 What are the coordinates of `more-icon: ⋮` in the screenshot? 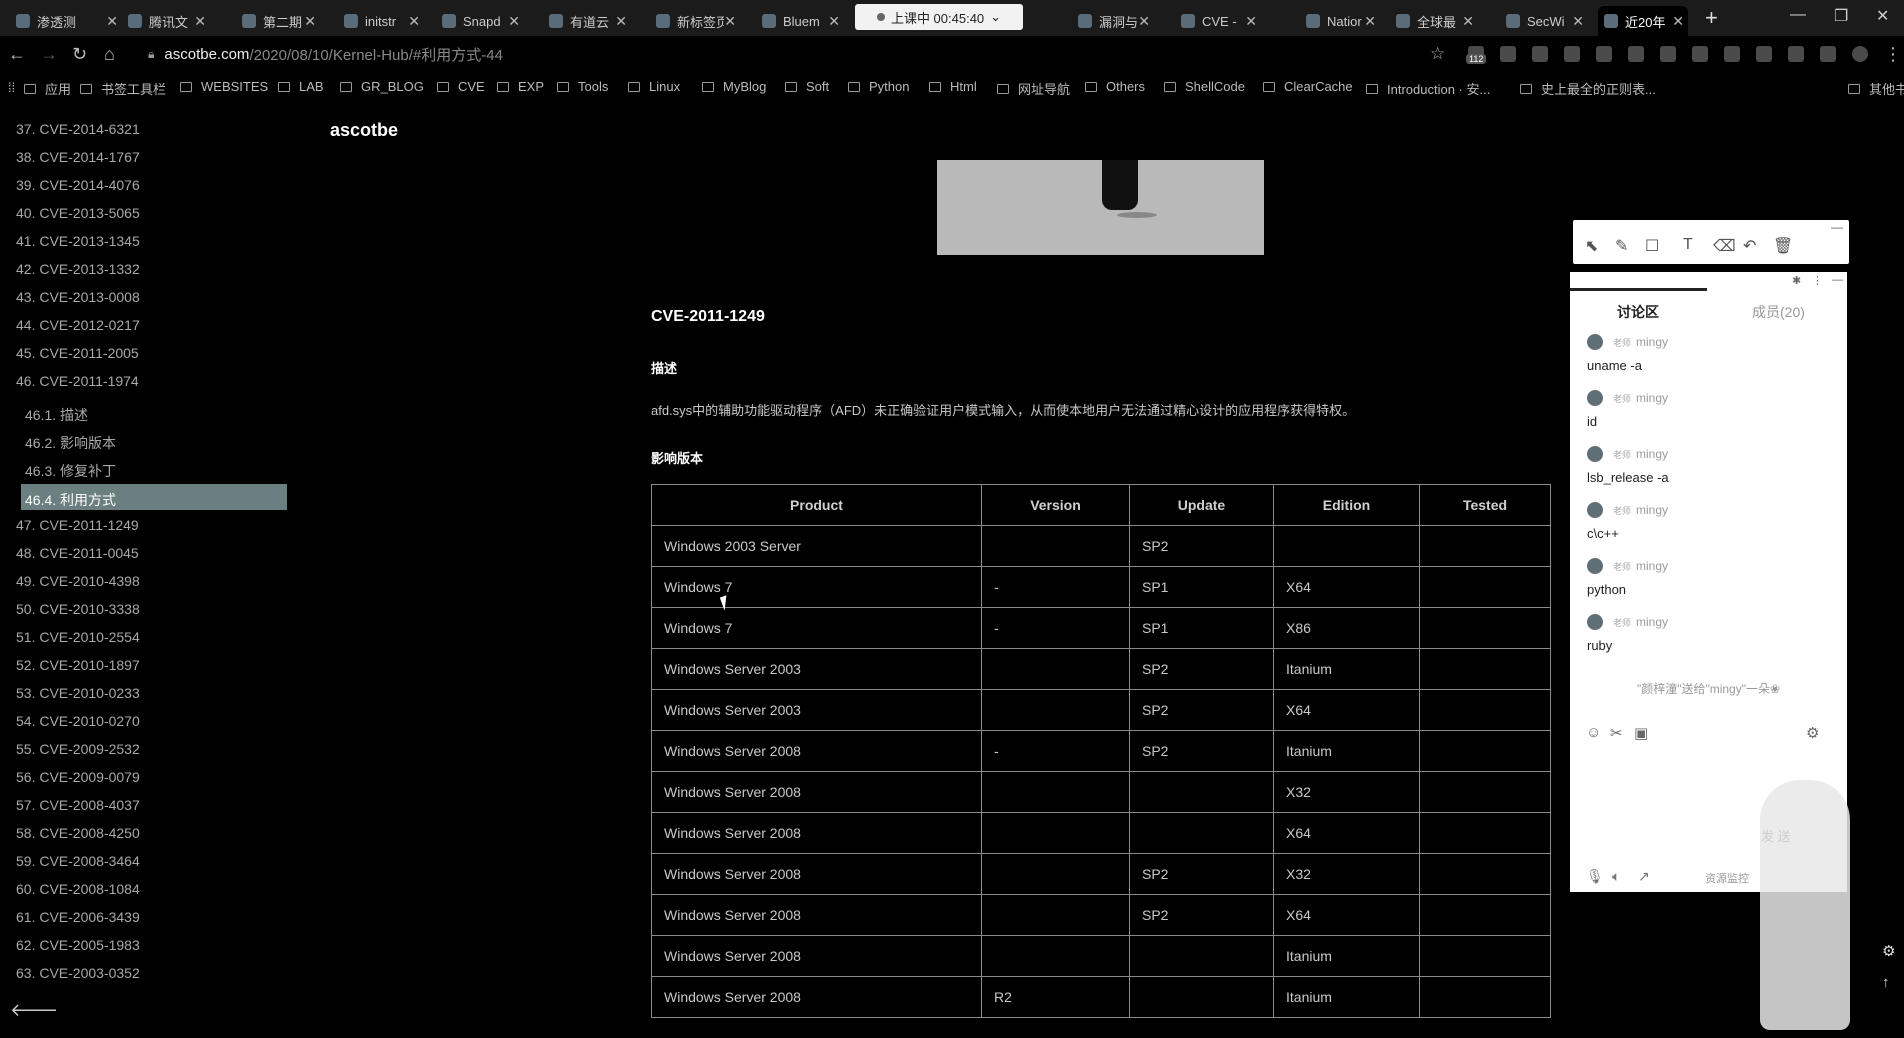 It's located at (1817, 280).